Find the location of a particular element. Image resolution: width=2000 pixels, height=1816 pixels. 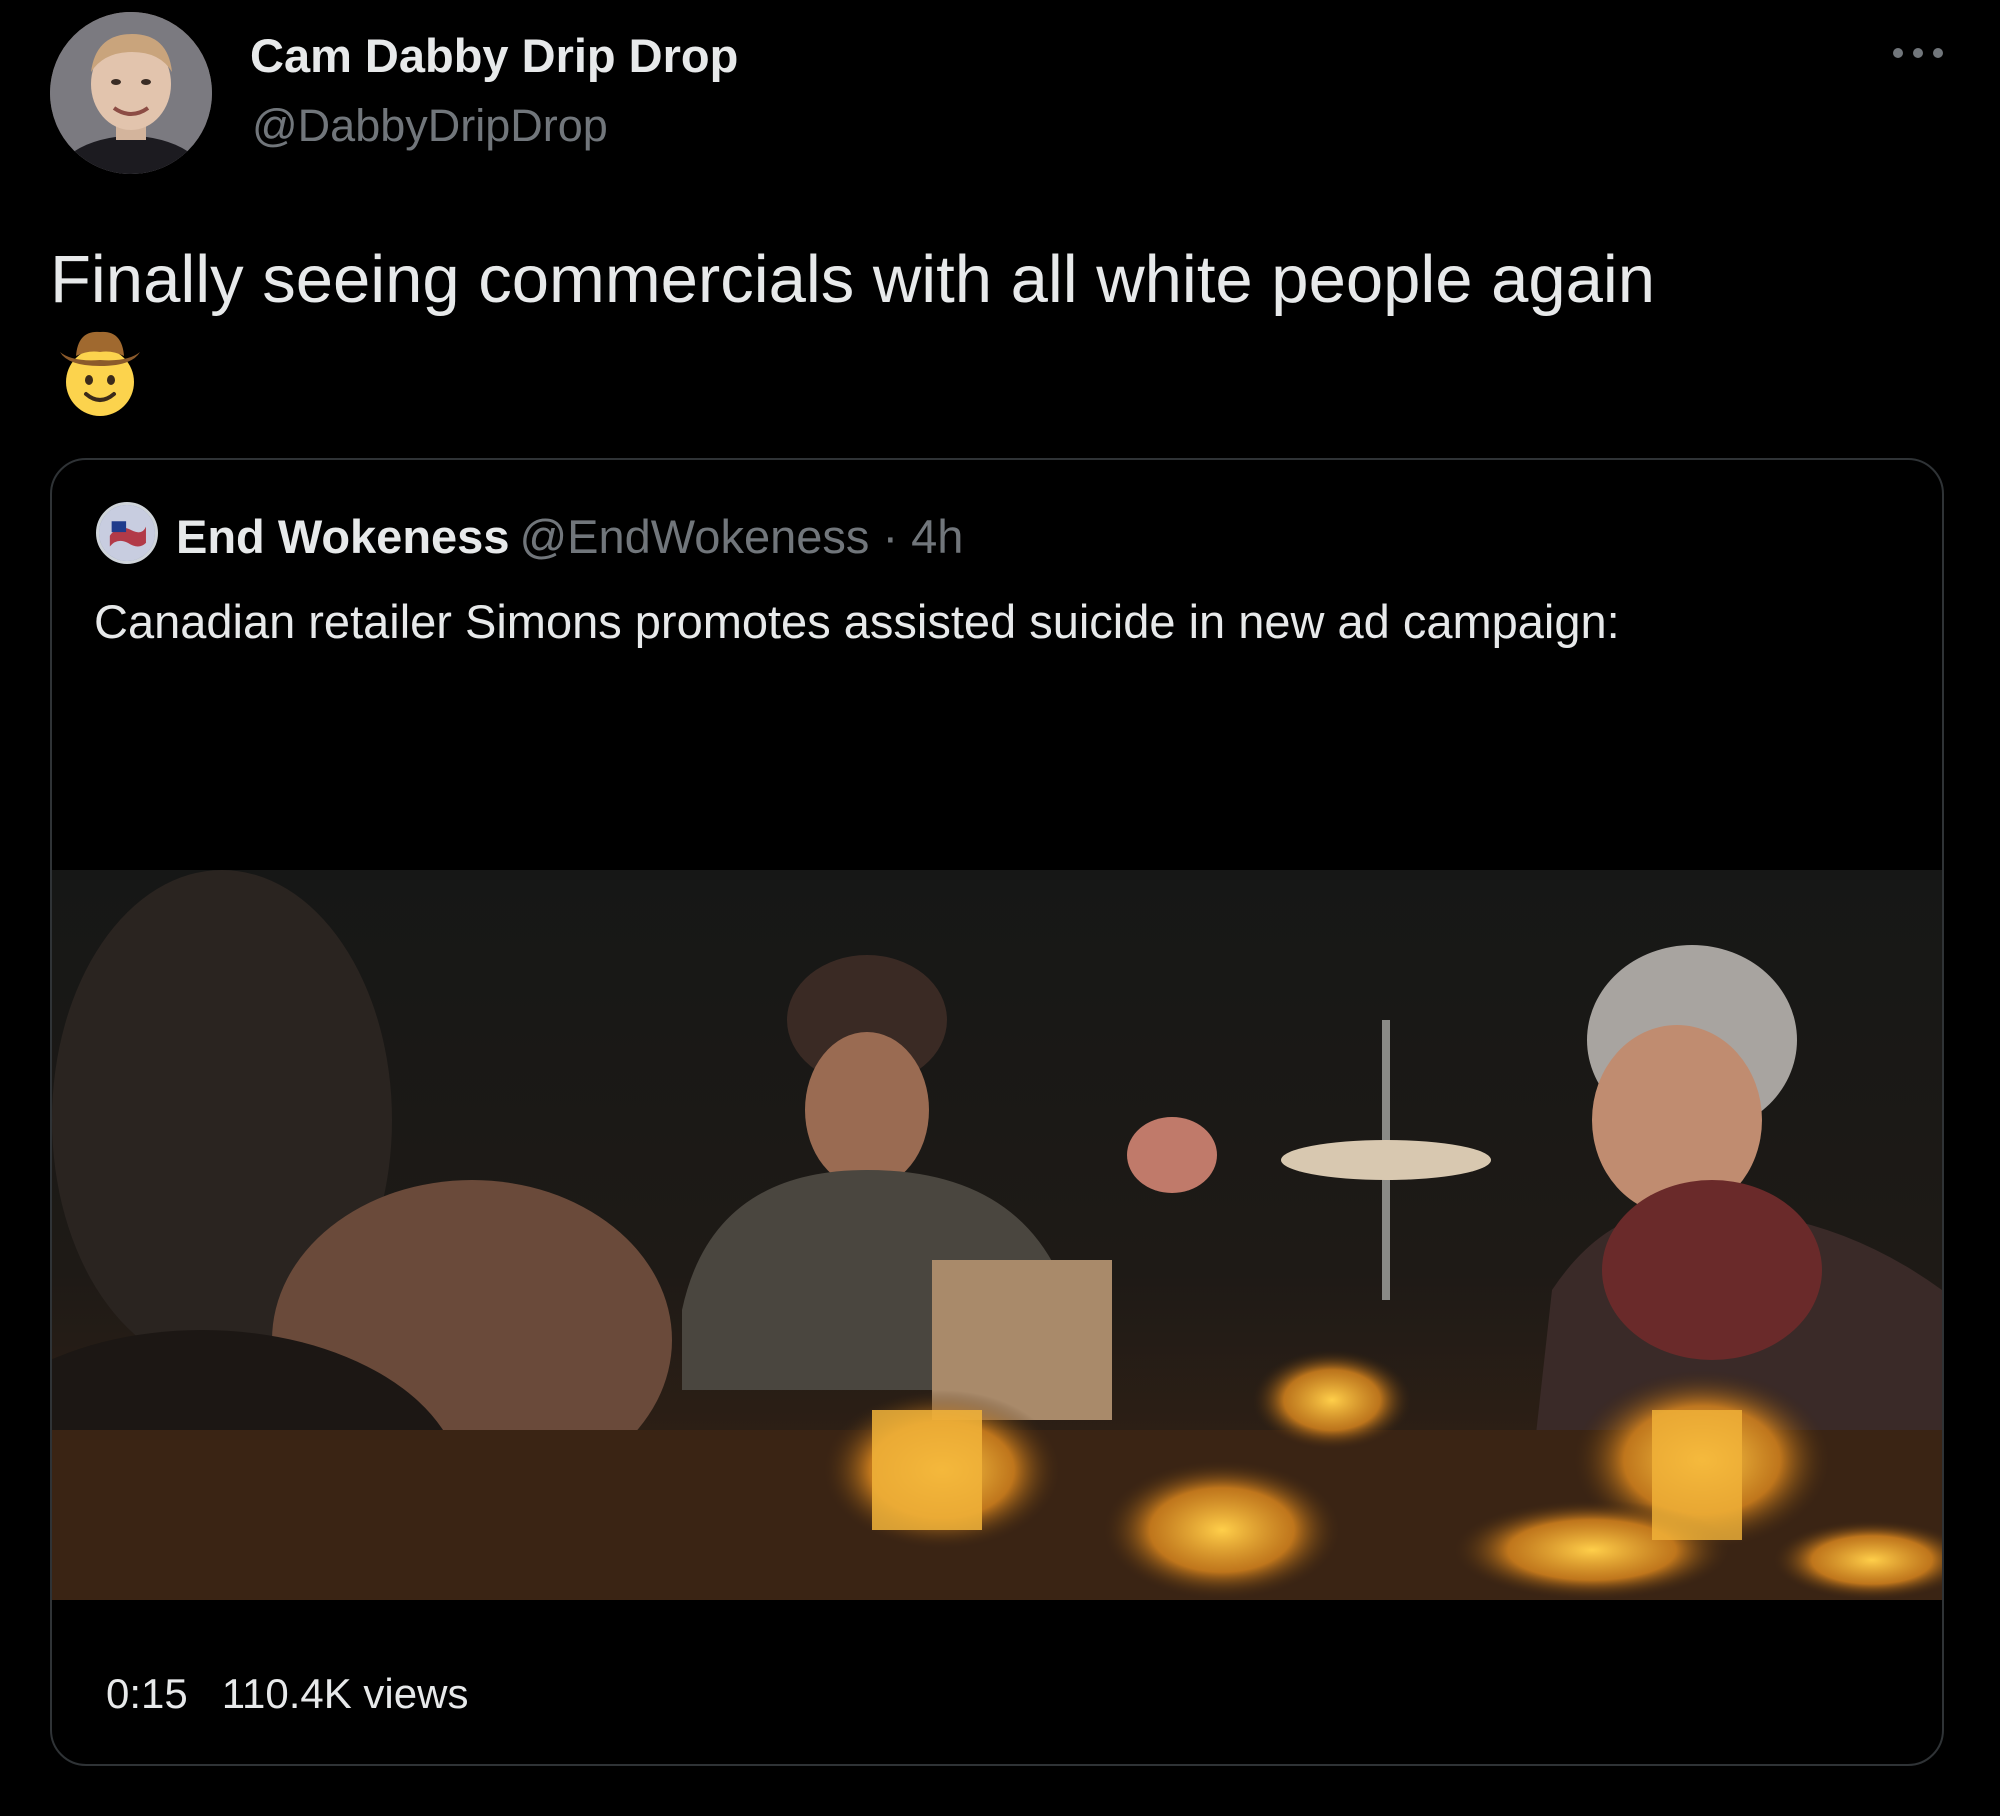

quoted-author-meta: End Wokeness @EndWokeness · 4h is located at coordinates (569, 537).